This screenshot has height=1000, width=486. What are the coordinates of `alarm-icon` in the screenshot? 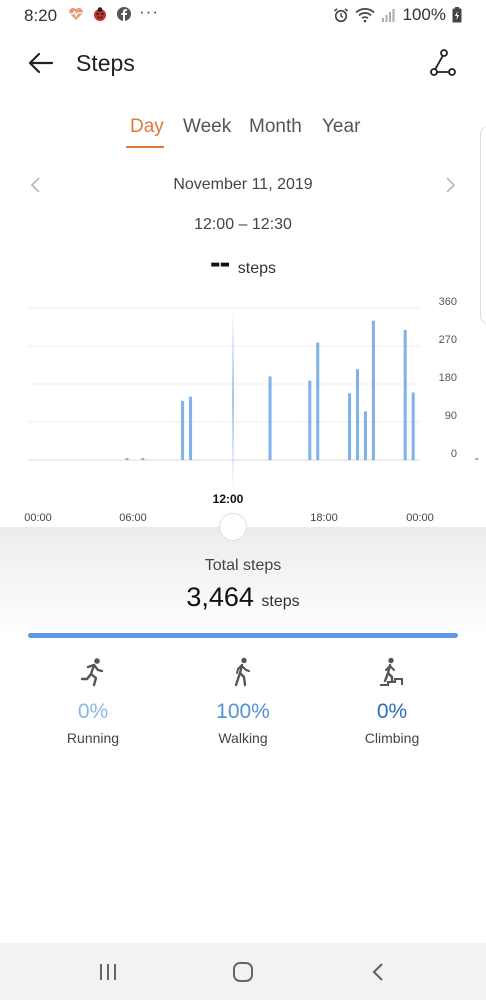 It's located at (340, 15).